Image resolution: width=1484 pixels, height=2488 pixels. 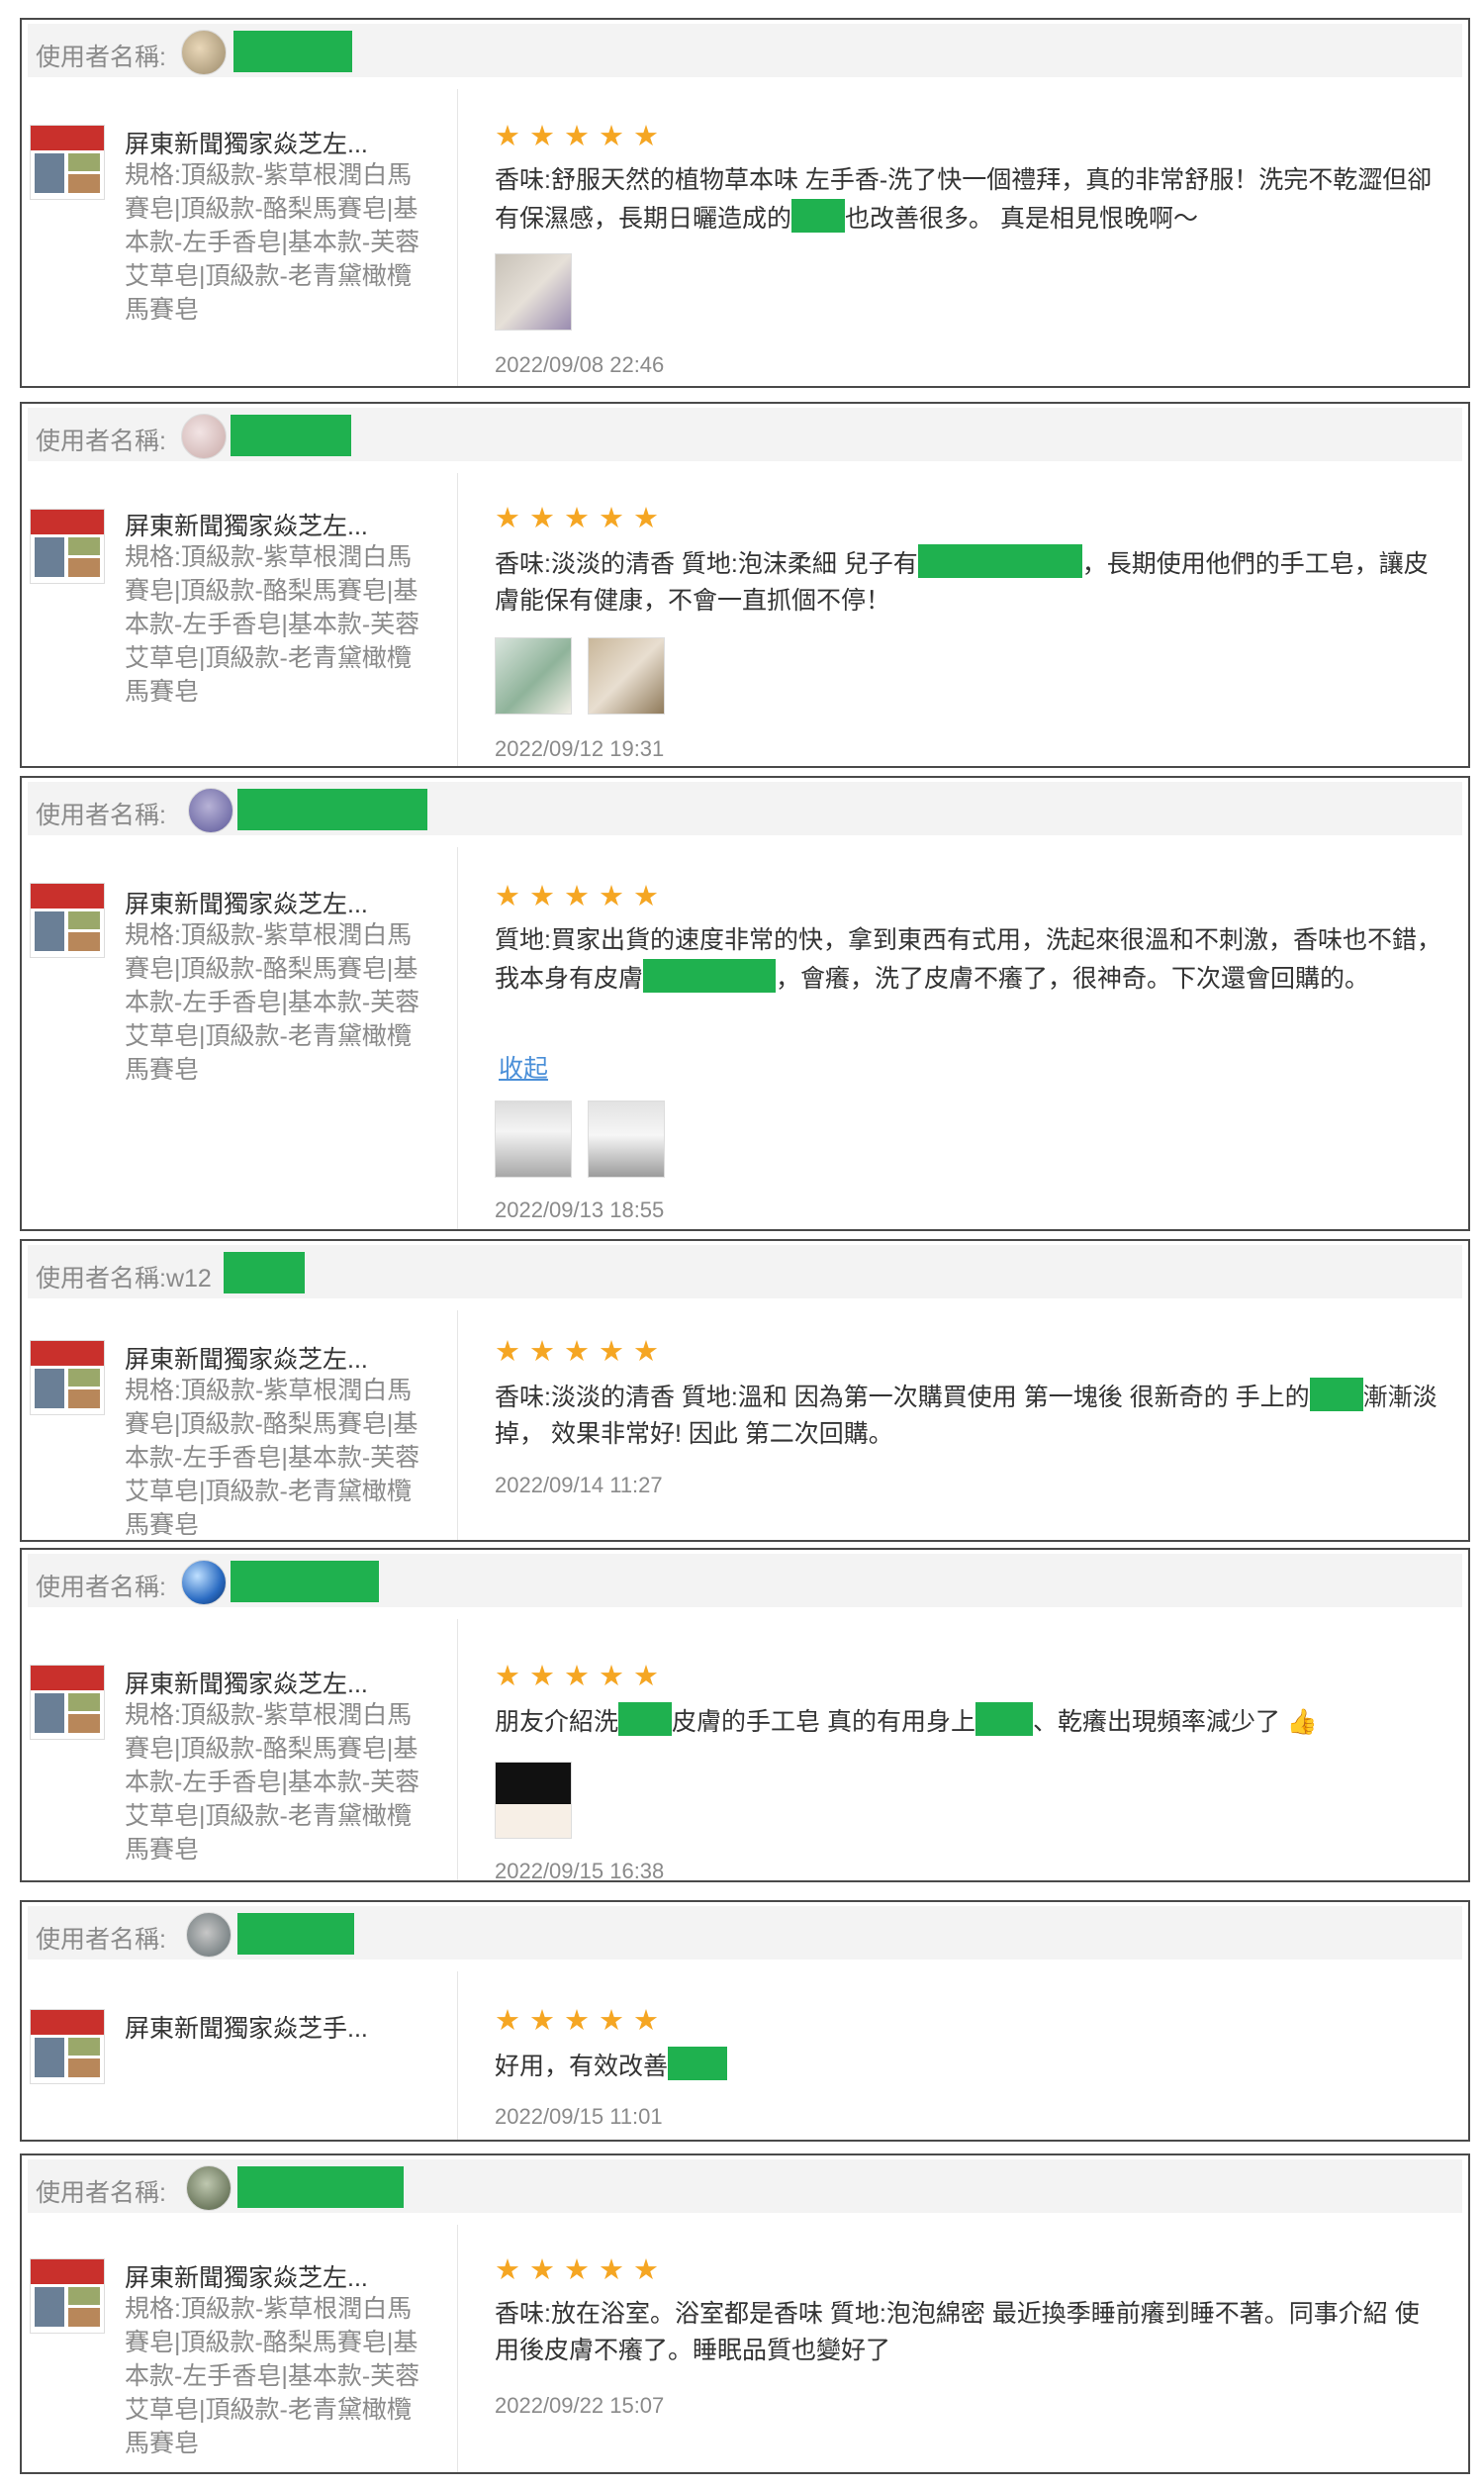 I want to click on review-date: 2022/09/14 11:27, so click(x=579, y=1485).